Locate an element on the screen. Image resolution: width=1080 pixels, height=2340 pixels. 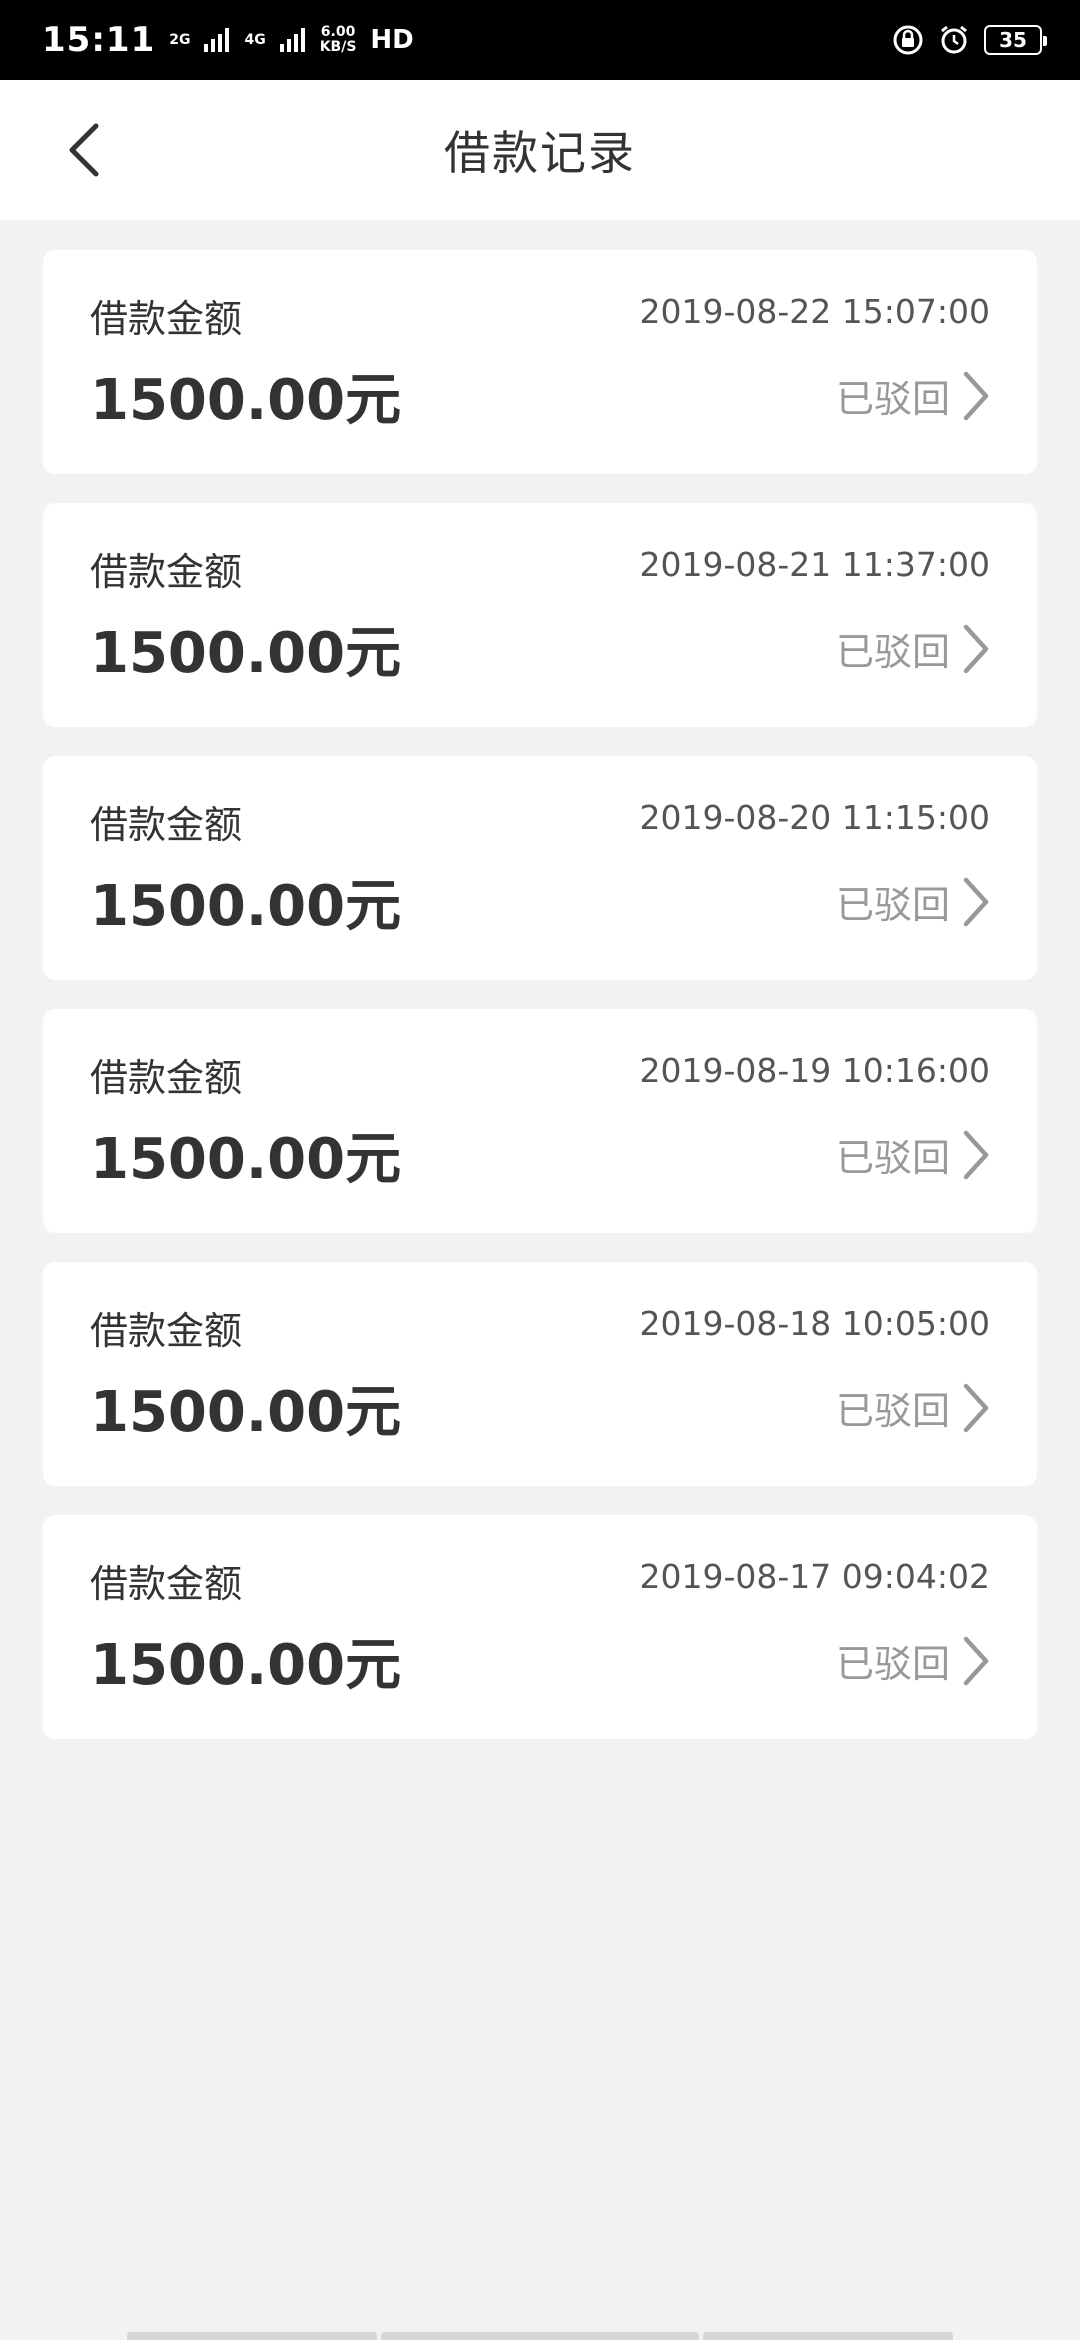
record-date: 2019-08-19 10:16:00 is located at coordinates (814, 1070).